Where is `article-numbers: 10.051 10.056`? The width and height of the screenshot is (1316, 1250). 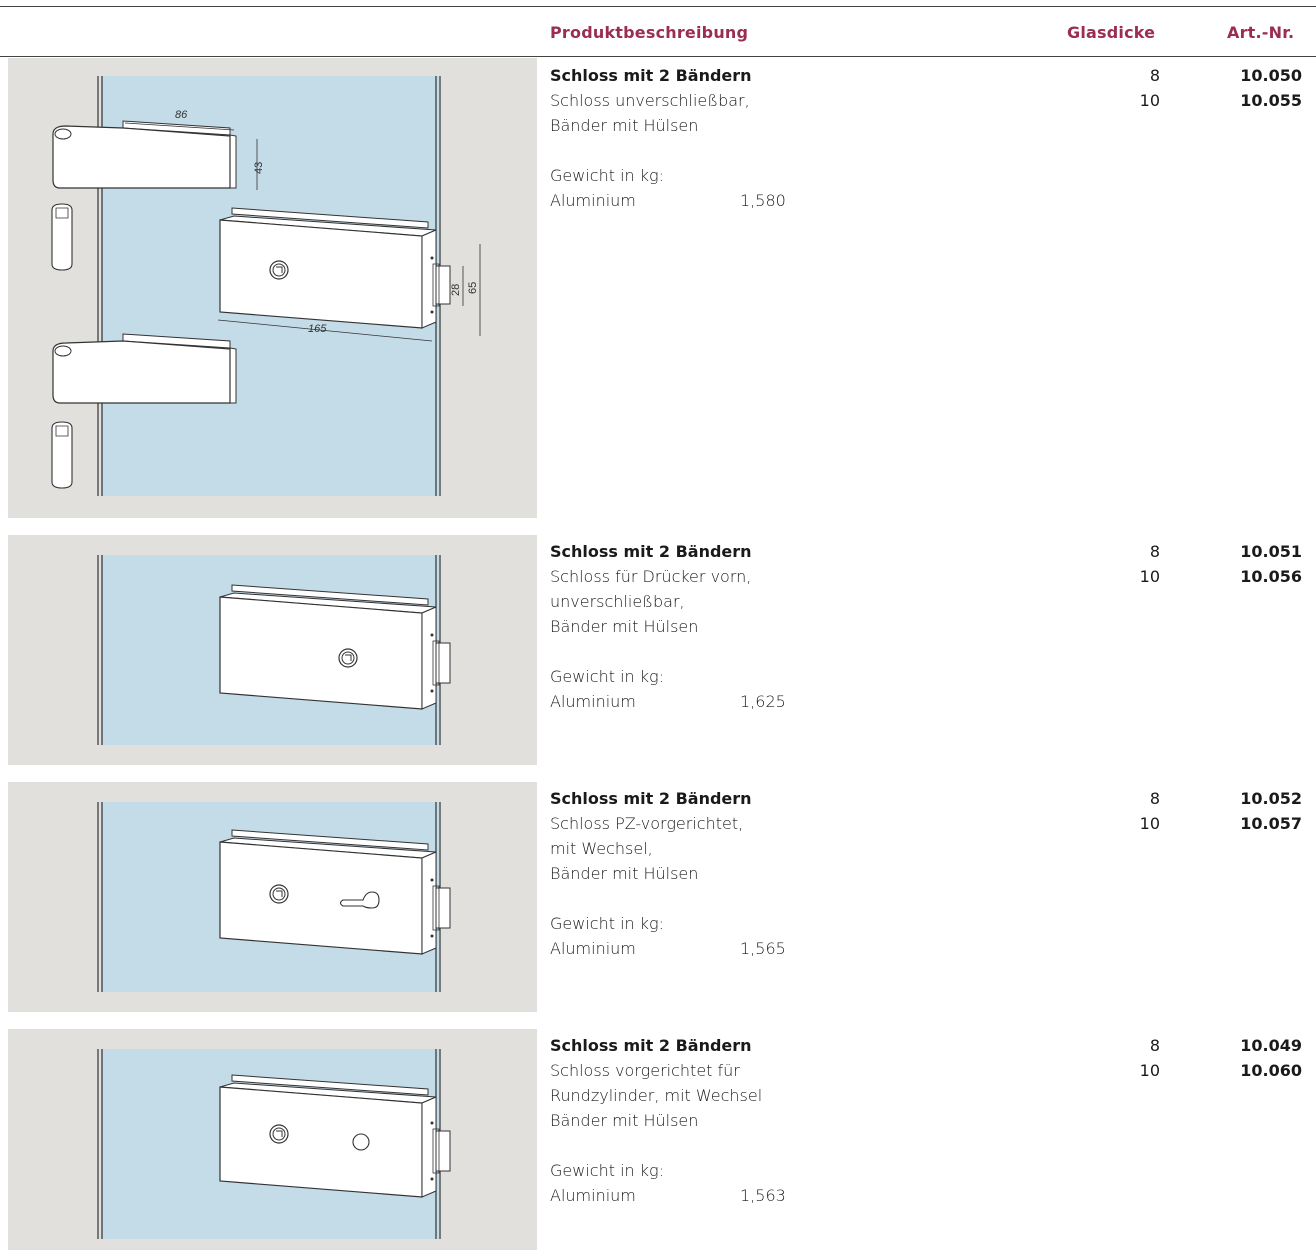
article-numbers: 10.051 10.056 is located at coordinates (1251, 564).